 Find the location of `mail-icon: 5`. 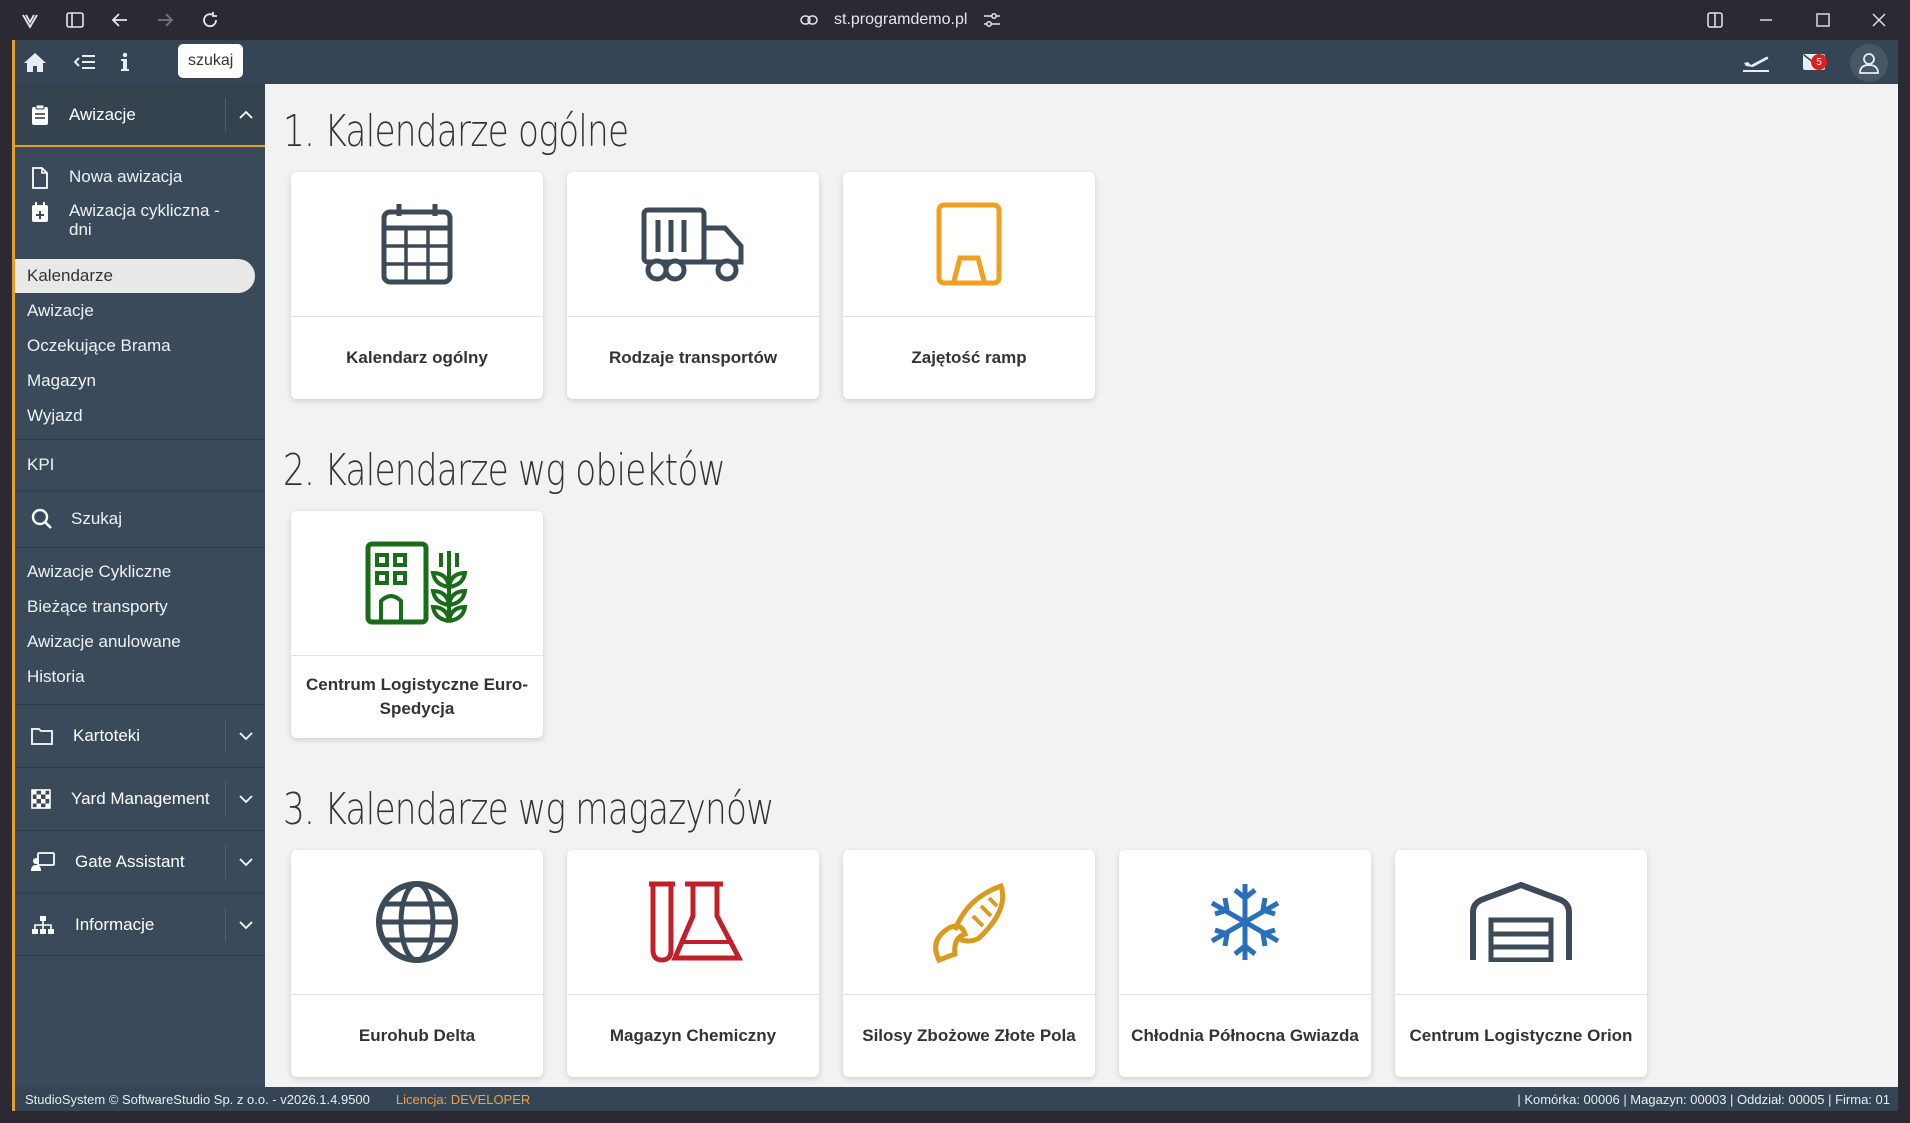

mail-icon: 5 is located at coordinates (1814, 62).